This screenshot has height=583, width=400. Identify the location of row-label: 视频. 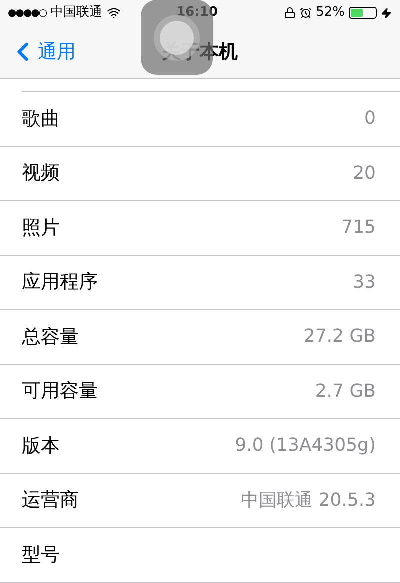
(41, 173).